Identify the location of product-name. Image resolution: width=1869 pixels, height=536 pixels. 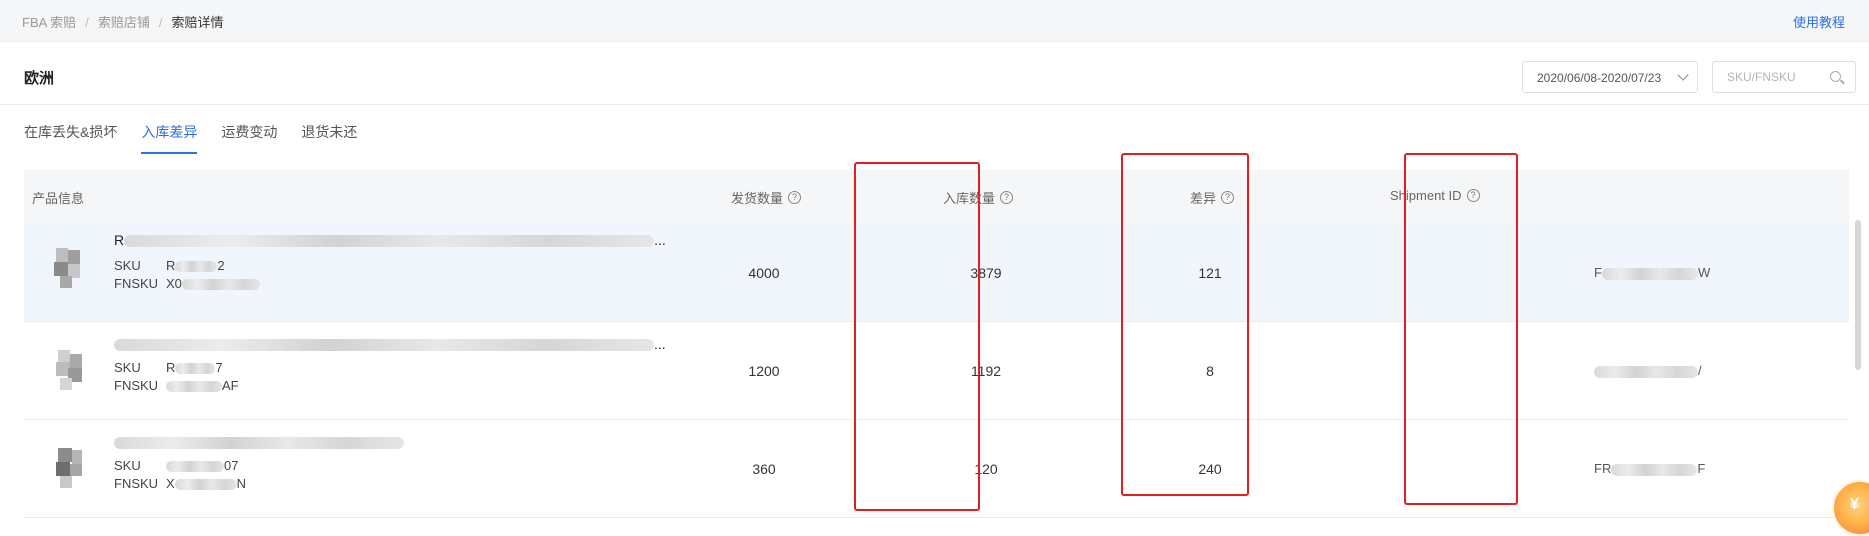
(259, 442).